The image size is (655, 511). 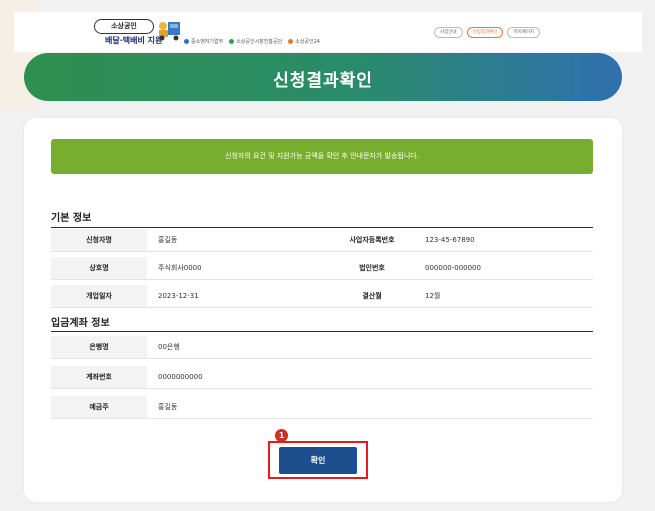 What do you see at coordinates (322, 156) in the screenshot?
I see `notice-message: 신청자의 요건 및 지원가능 금액을 확인 후 안내문자가 발송됩니다.` at bounding box center [322, 156].